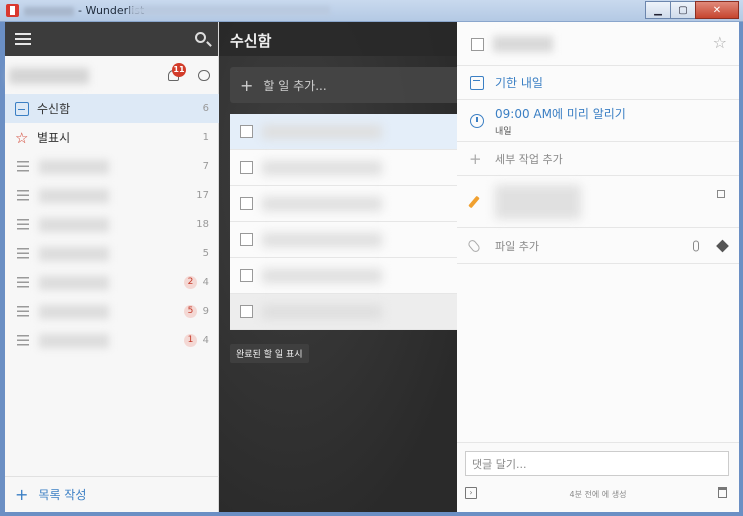 The image size is (743, 516). Describe the element at coordinates (23, 39) in the screenshot. I see `menu-icon` at that location.